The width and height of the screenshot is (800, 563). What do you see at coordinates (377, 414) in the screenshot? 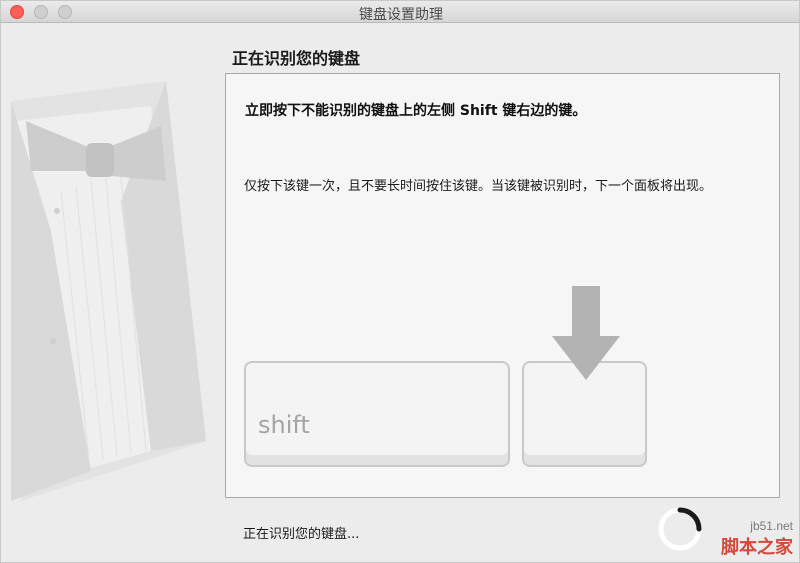
I see `shift-key: shift` at bounding box center [377, 414].